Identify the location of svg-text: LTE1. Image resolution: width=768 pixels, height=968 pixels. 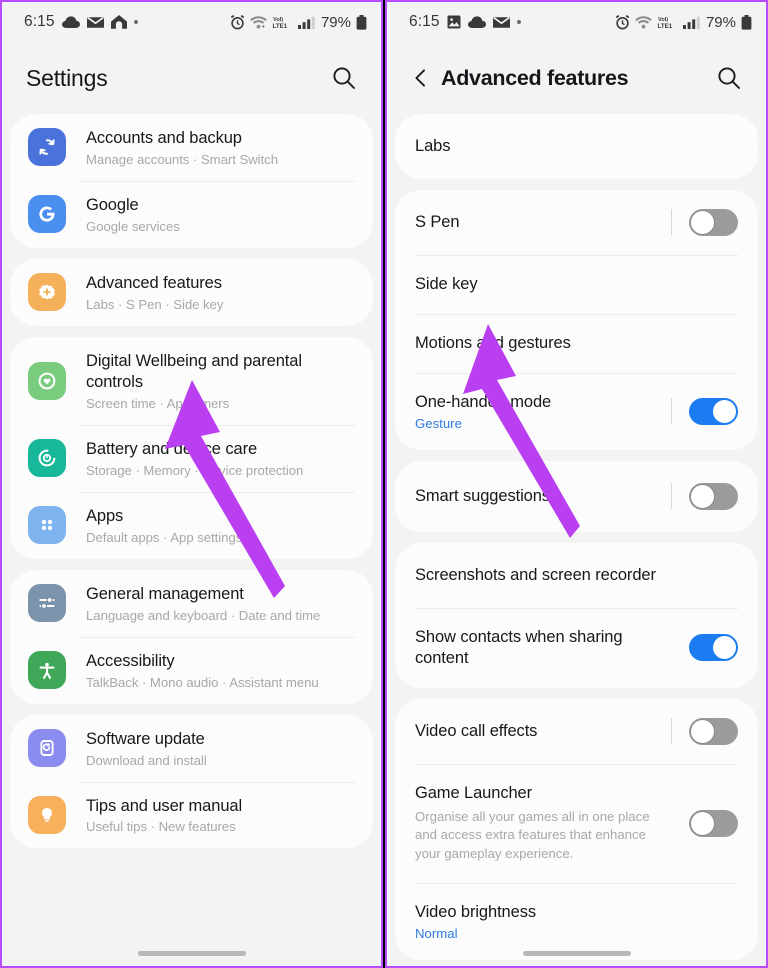
(279, 26).